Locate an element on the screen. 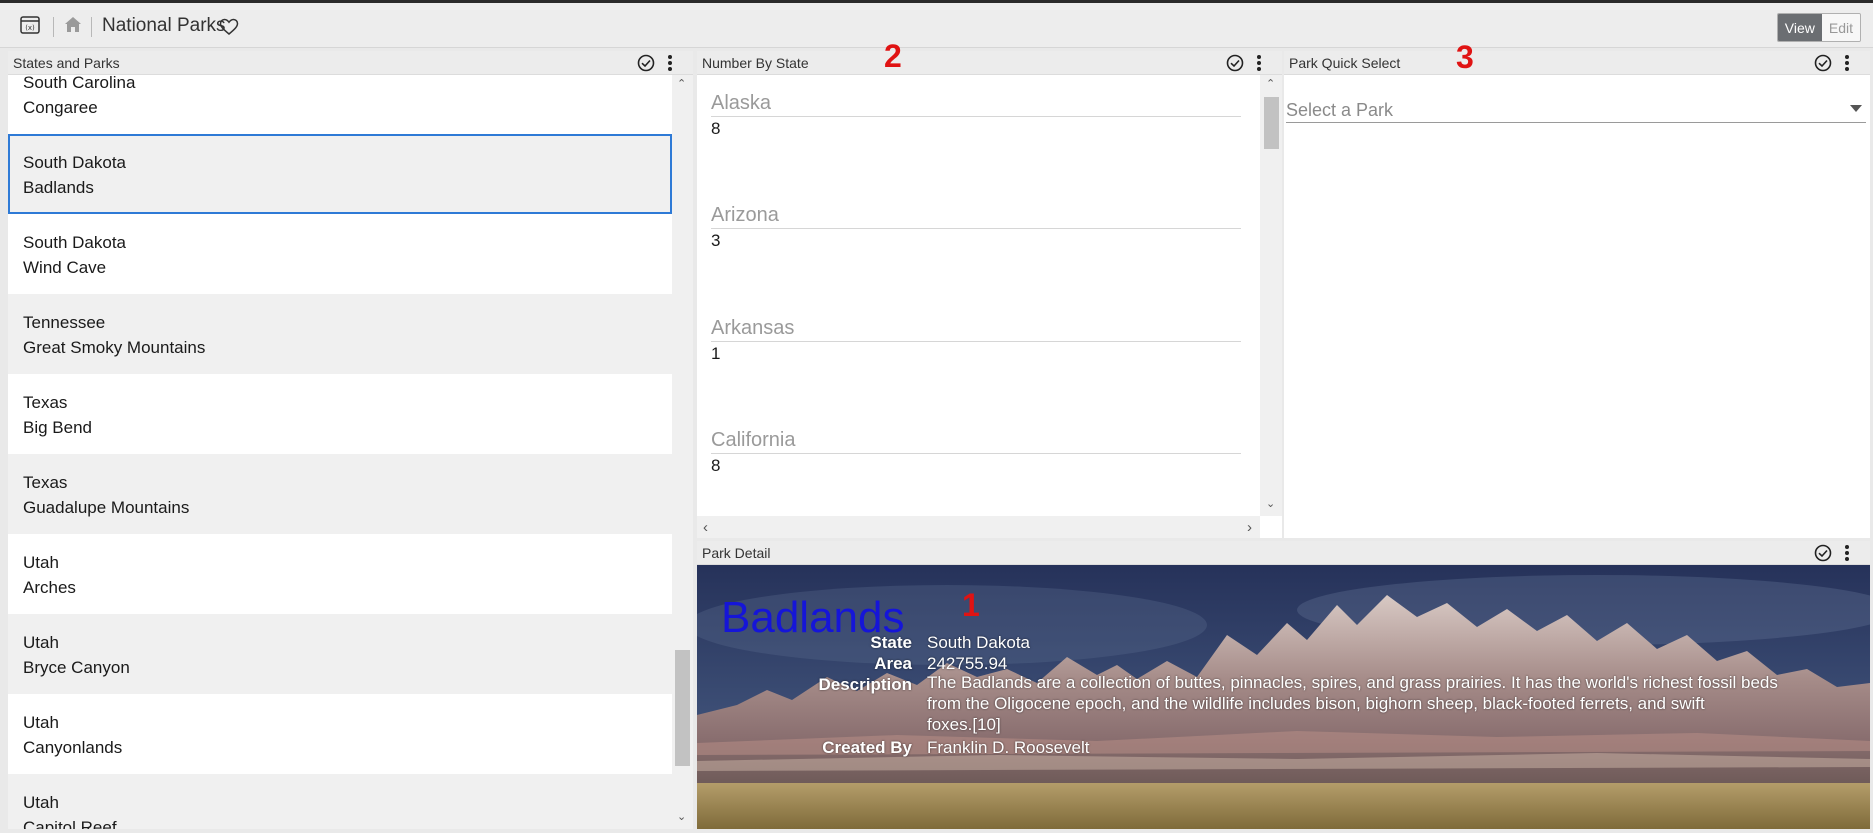  description-line: foxes.[10] is located at coordinates (964, 724).